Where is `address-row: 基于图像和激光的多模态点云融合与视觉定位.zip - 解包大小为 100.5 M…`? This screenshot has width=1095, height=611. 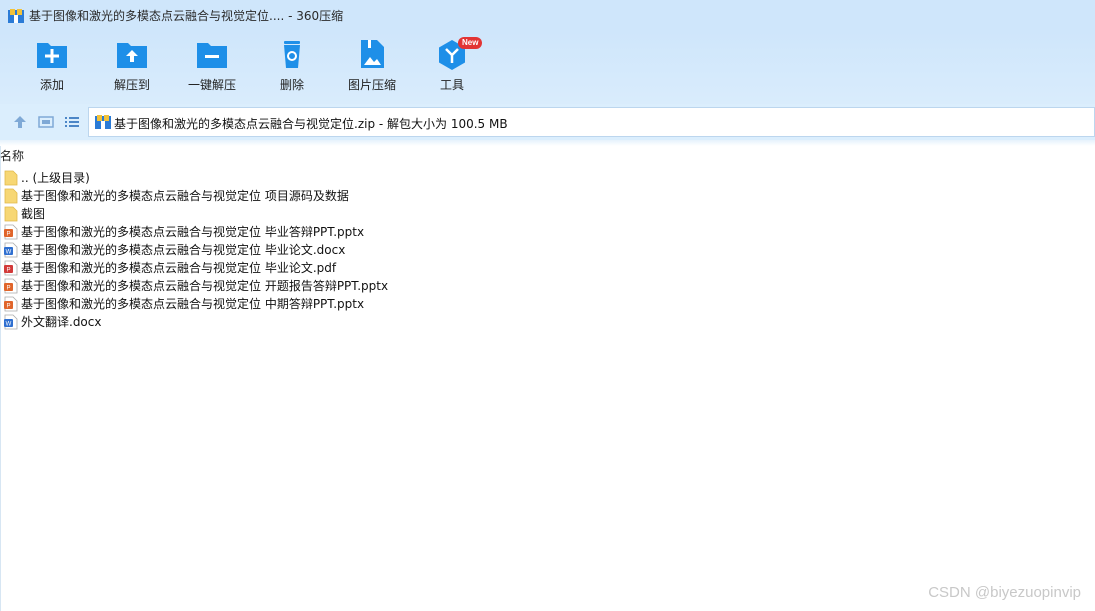
address-row: 基于图像和激光的多模态点云融合与视觉定位.zip - 解包大小为 100.5 M… is located at coordinates (547, 122).